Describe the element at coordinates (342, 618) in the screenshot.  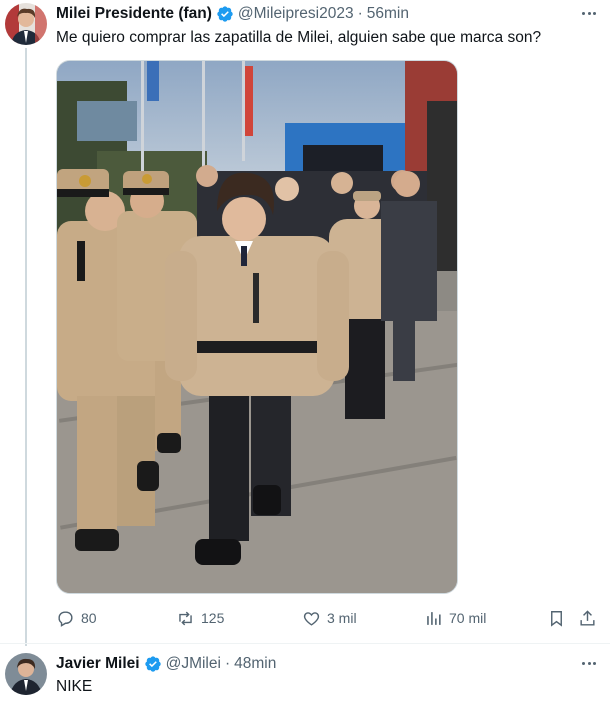
I see `like-count: 3 mil` at that location.